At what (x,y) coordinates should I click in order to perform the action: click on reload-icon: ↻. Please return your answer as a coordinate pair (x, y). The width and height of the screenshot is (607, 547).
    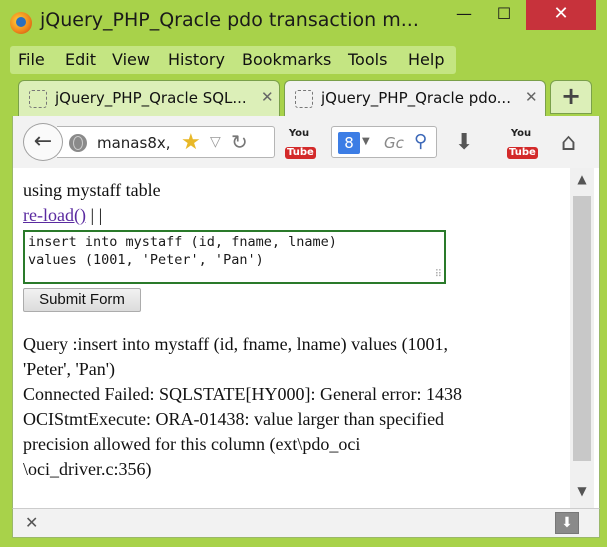
    Looking at the image, I should click on (239, 142).